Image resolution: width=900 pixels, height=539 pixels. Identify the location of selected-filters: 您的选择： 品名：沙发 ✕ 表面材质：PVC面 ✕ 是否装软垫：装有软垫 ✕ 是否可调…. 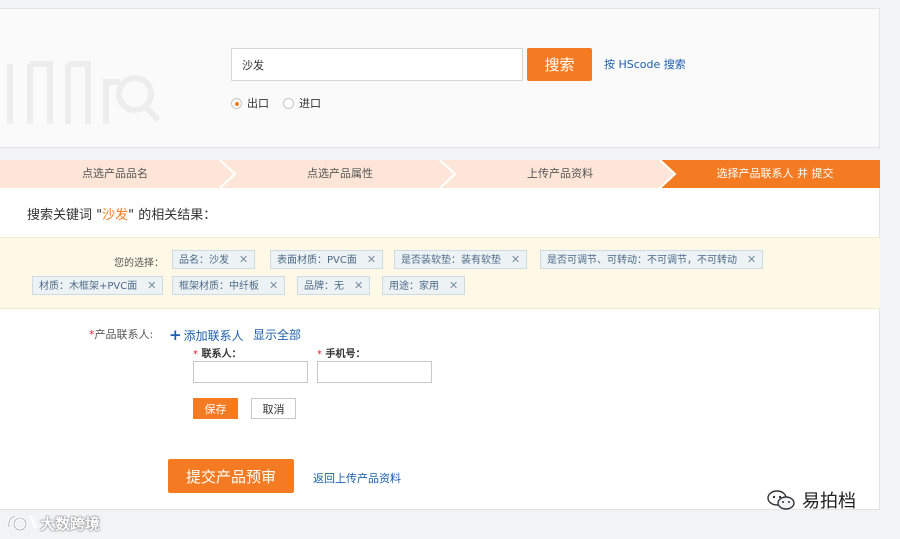
(440, 273).